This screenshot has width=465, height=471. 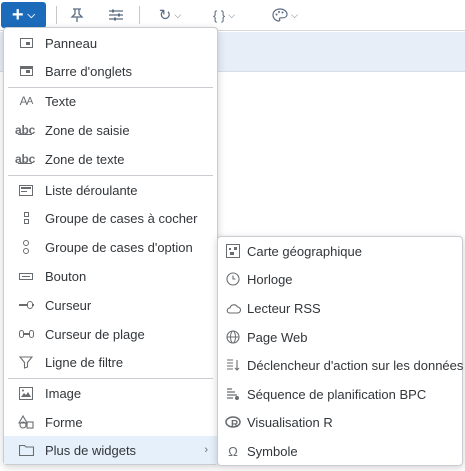 I want to click on theme-button: ⌵, so click(x=285, y=15).